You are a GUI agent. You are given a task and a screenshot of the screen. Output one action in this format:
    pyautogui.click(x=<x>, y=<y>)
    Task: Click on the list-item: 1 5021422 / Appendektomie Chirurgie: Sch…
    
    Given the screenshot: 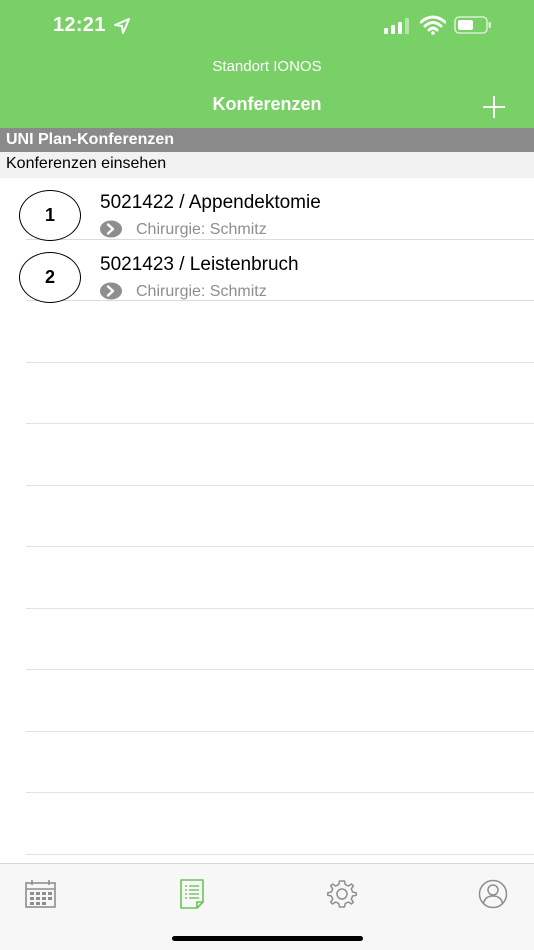 What is the action you would take?
    pyautogui.click(x=267, y=209)
    